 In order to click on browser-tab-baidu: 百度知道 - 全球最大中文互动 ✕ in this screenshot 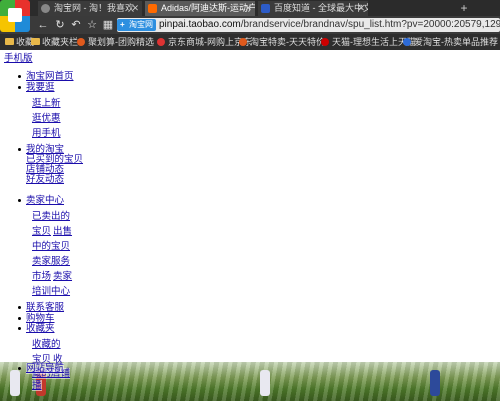, I will do `click(313, 8)`.